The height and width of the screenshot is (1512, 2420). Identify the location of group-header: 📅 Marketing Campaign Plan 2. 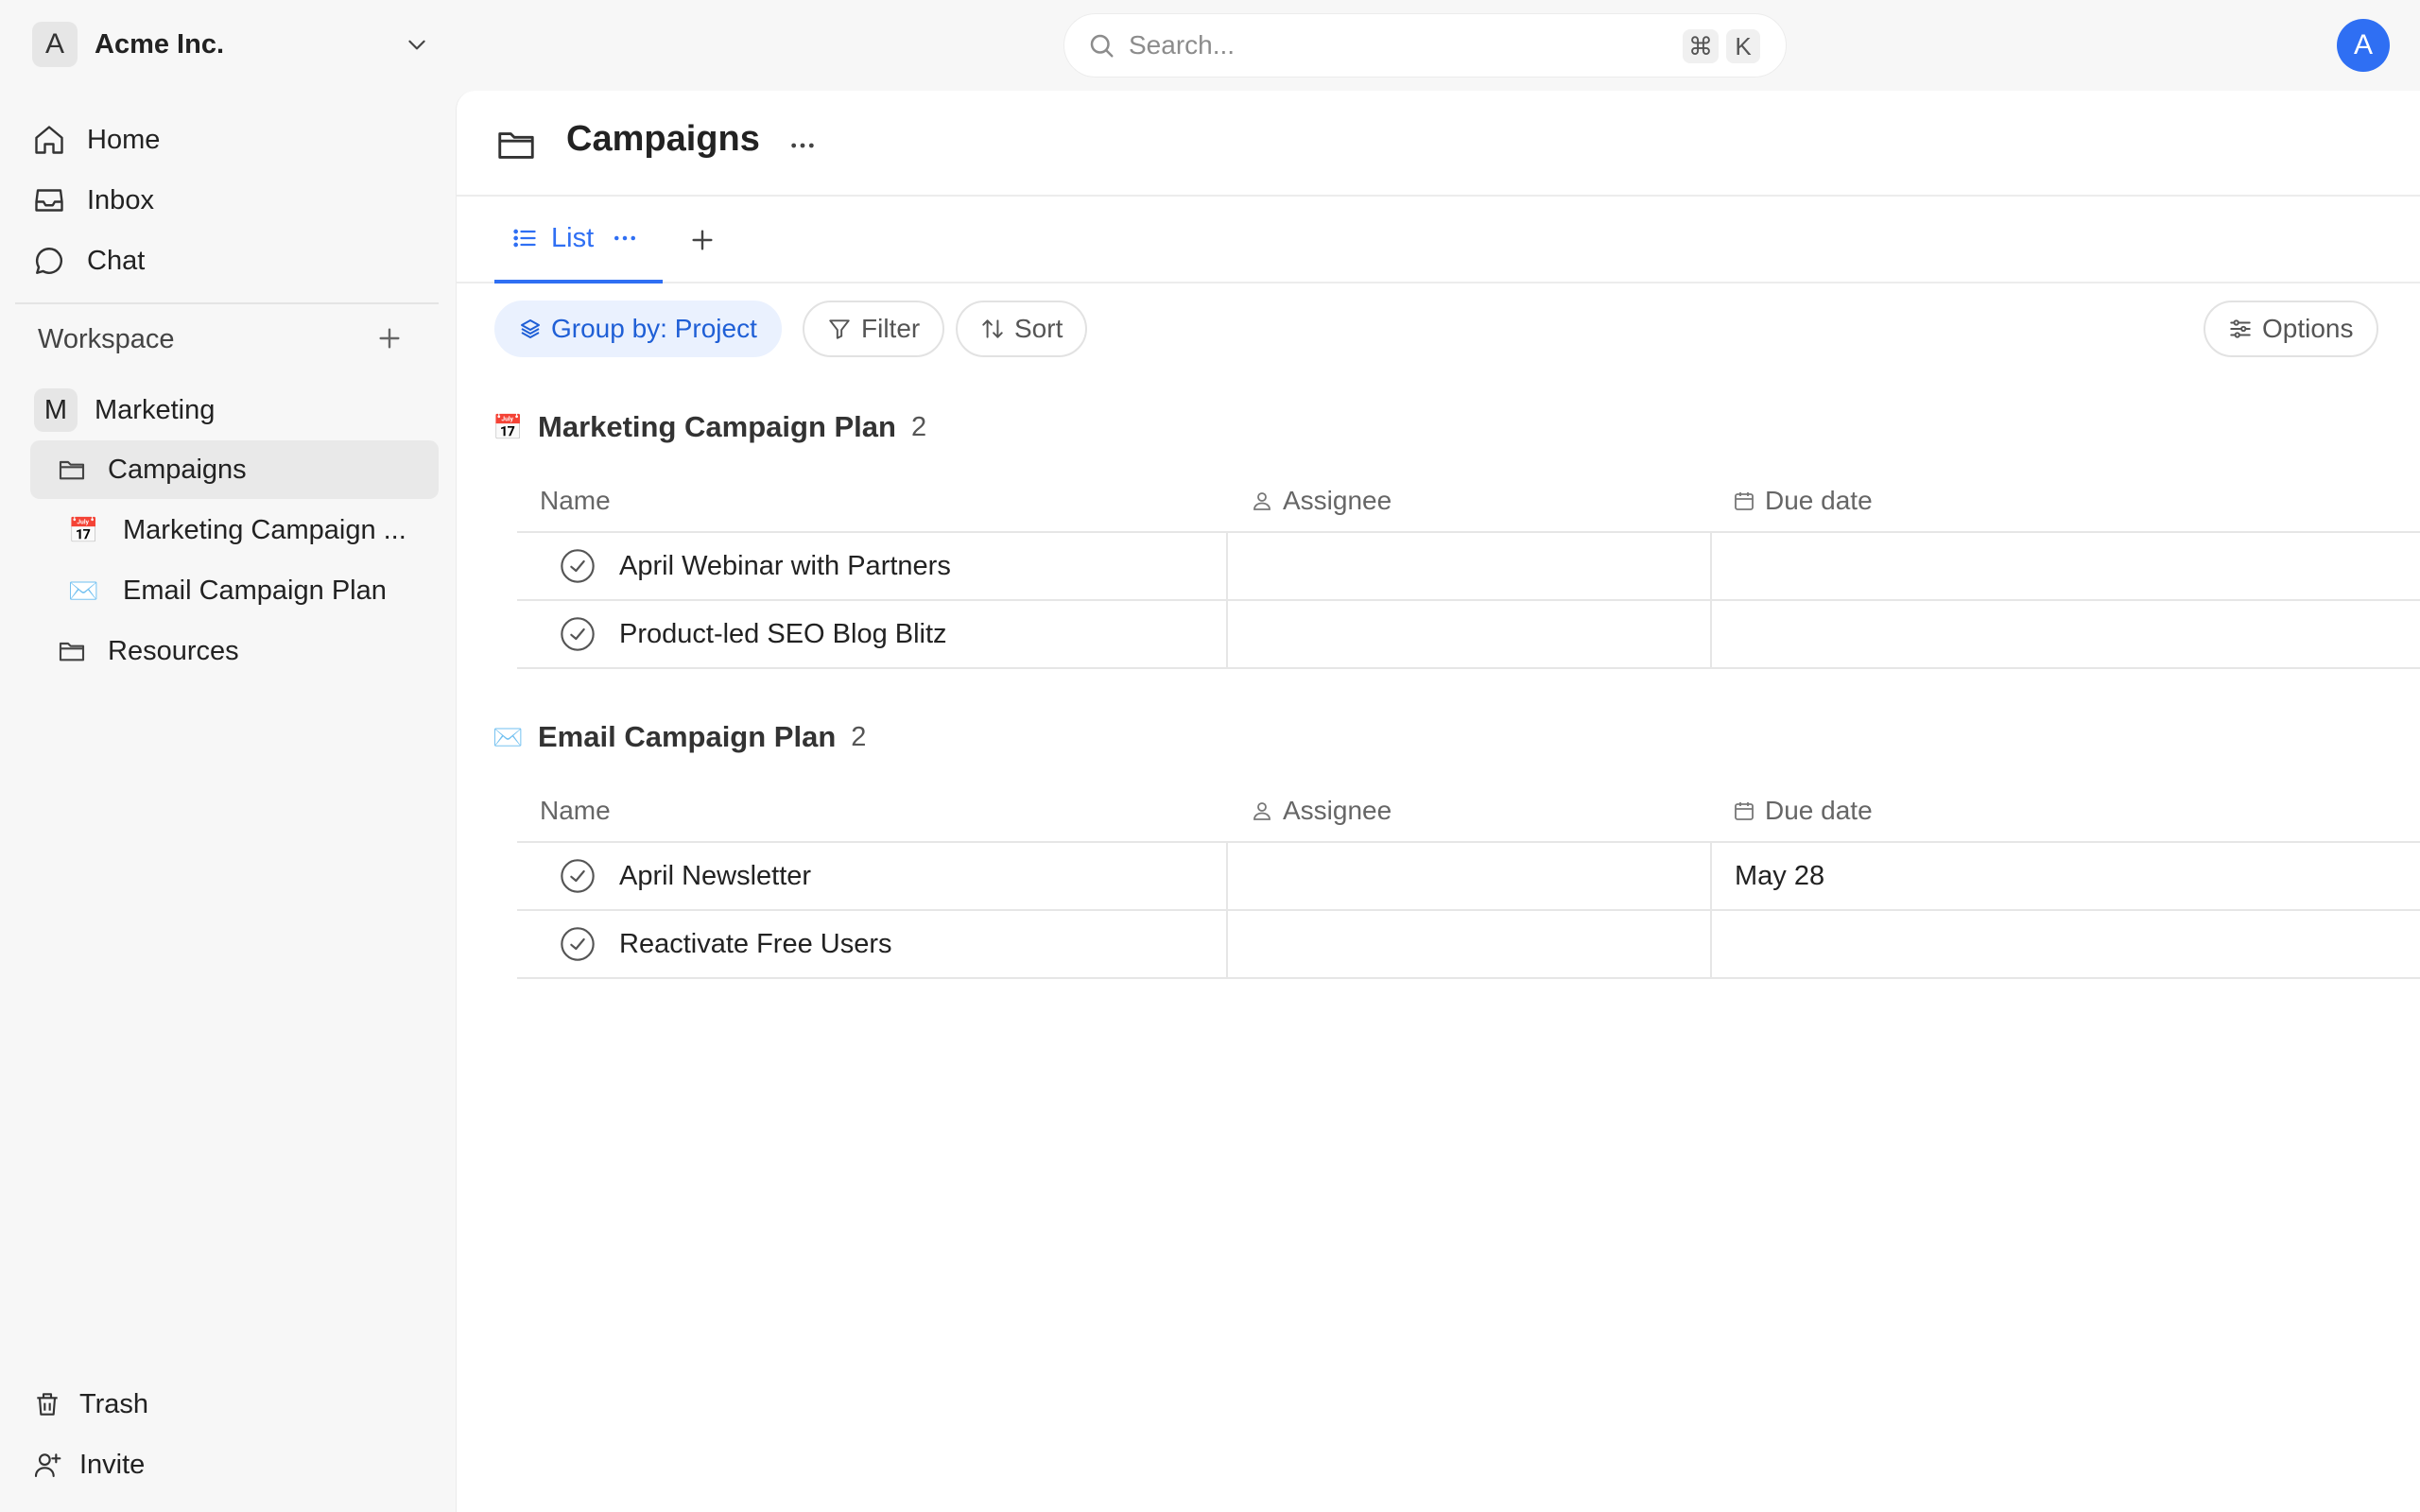
(710, 427).